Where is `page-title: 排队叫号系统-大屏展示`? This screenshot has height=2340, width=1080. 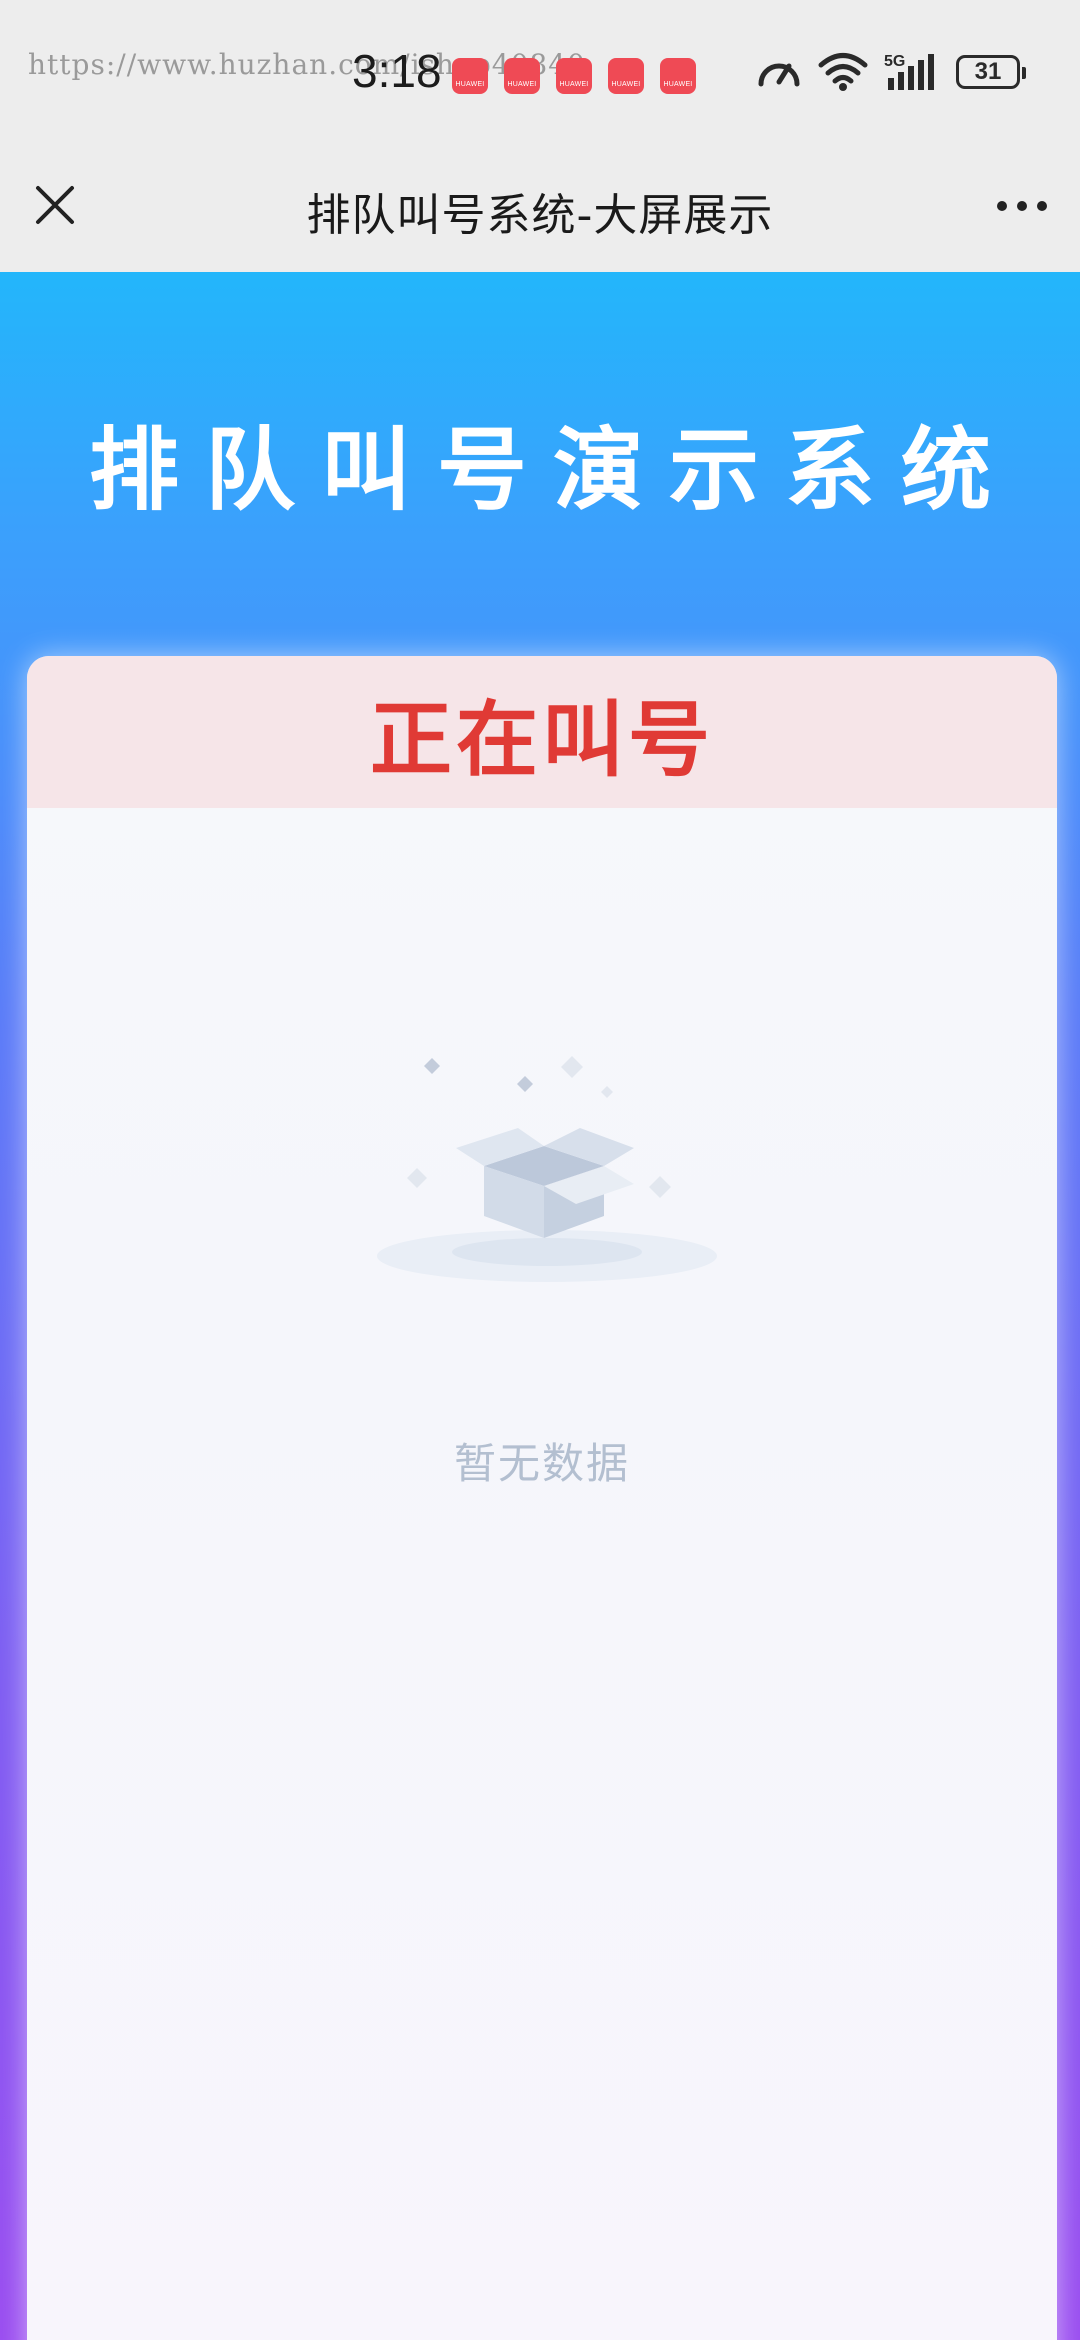
page-title: 排队叫号系统-大屏展示 is located at coordinates (540, 215).